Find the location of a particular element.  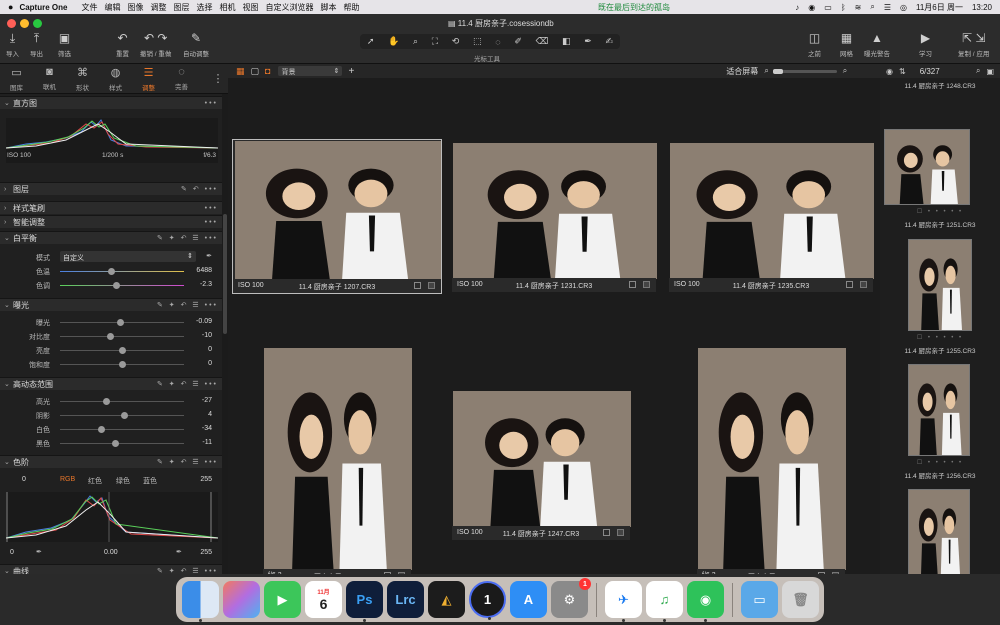

close-window-button is located at coordinates (11, 23).